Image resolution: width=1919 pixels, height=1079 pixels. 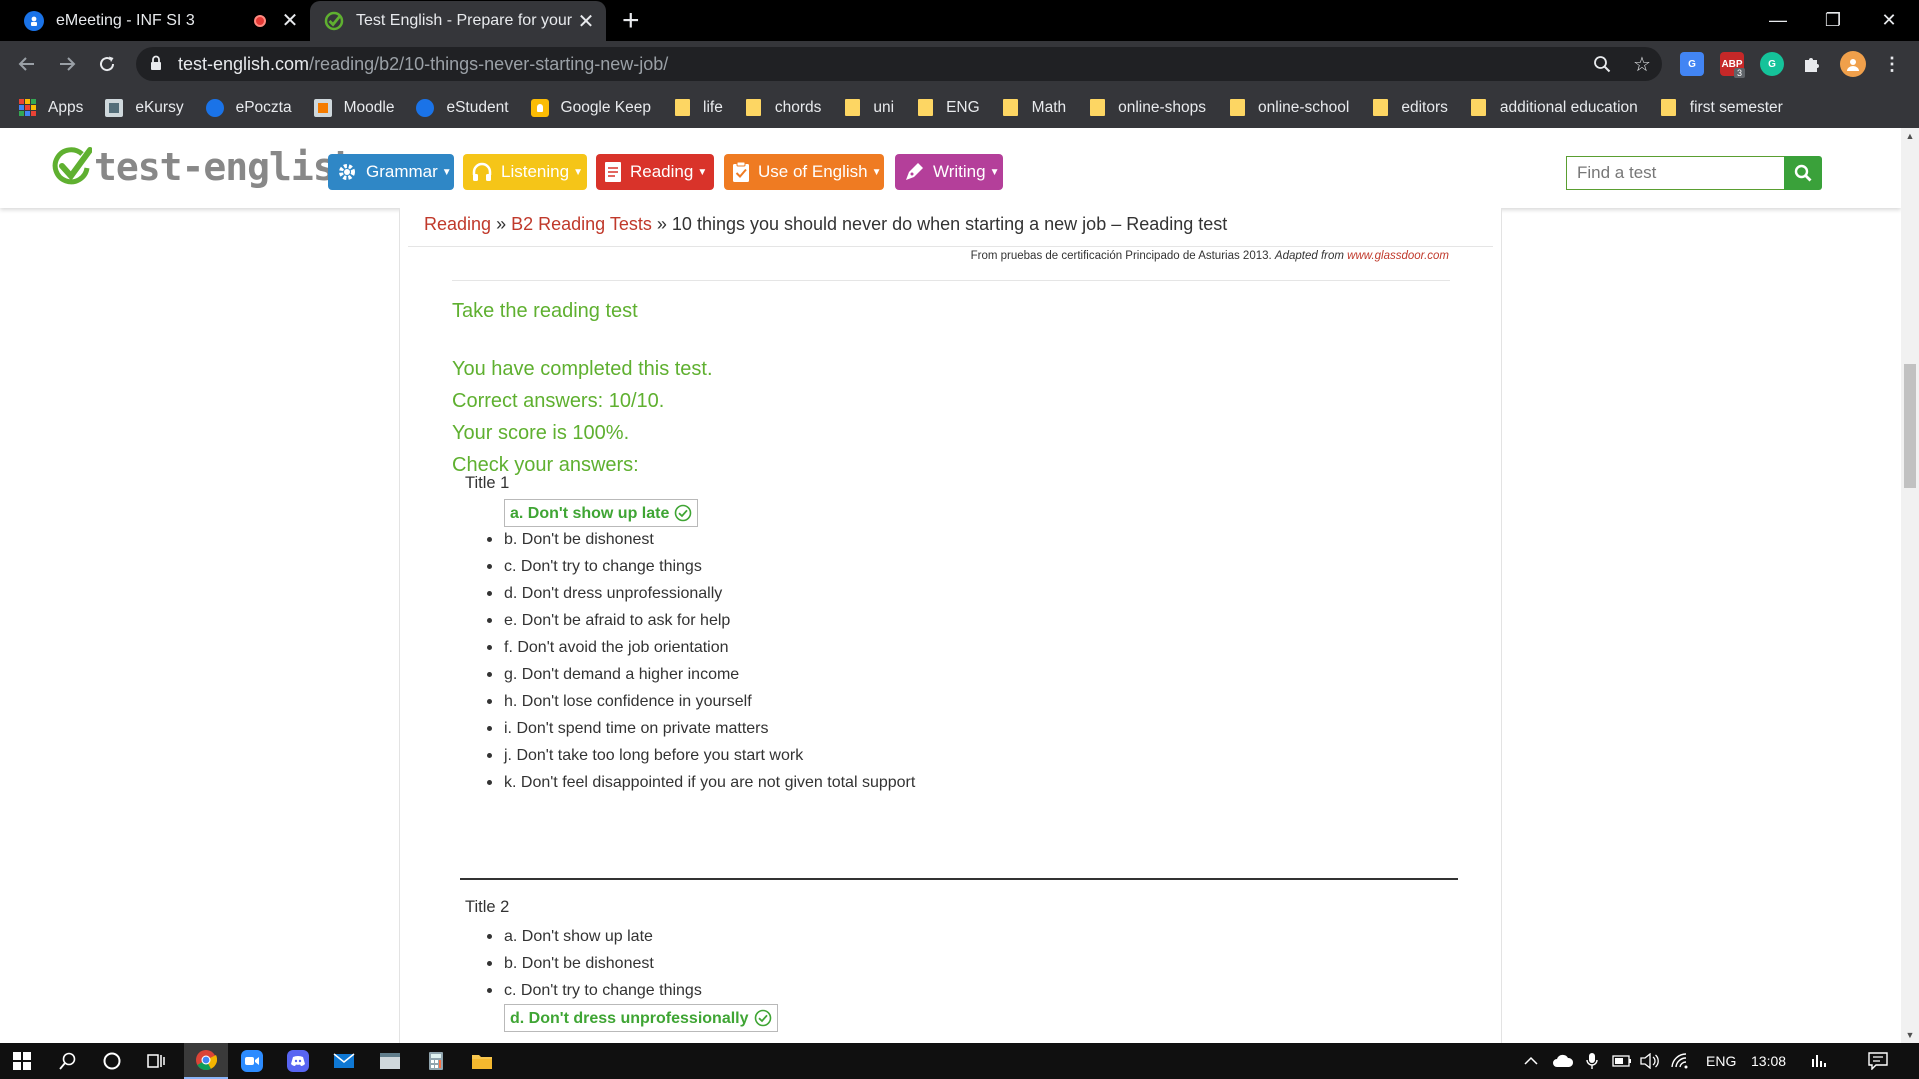 I want to click on score-percentage: Your score is 100%., so click(x=541, y=433).